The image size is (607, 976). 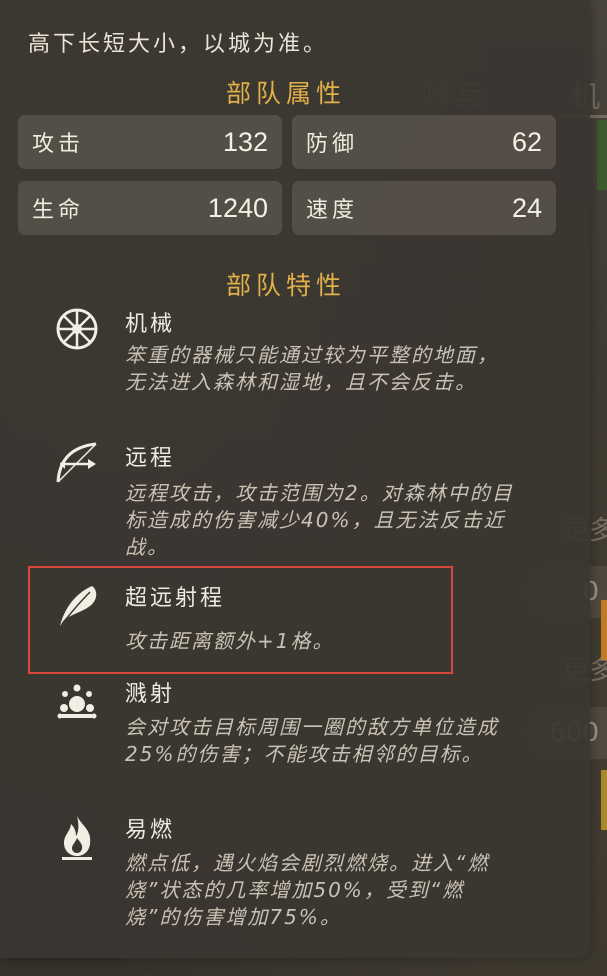 I want to click on fire-icon, so click(x=77, y=837).